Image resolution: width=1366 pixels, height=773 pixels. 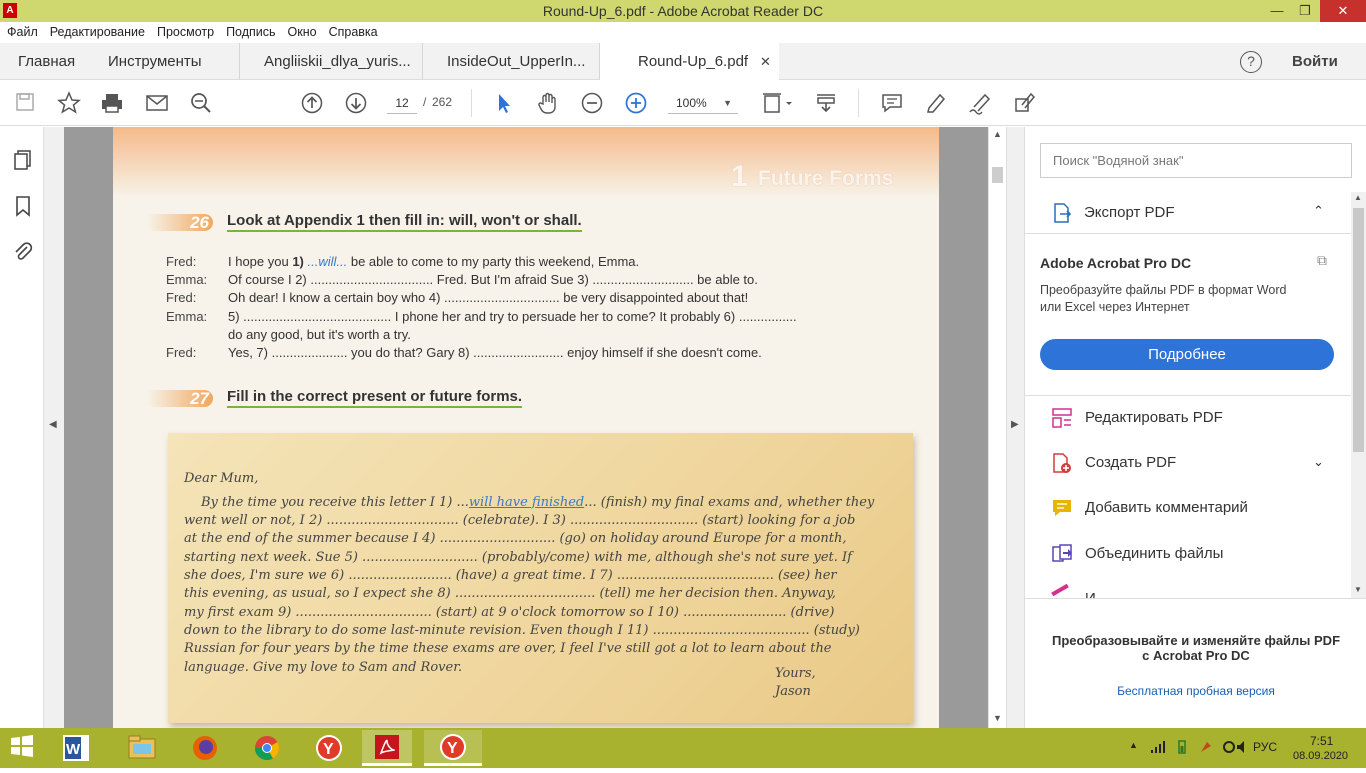 What do you see at coordinates (1195, 691) in the screenshot?
I see `free-trial-link: Бесплатная пробная версия` at bounding box center [1195, 691].